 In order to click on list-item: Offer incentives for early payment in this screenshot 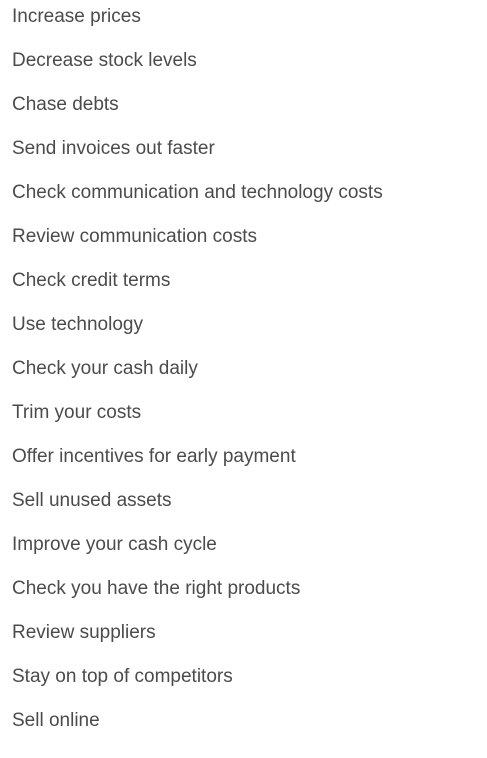, I will do `click(154, 456)`.